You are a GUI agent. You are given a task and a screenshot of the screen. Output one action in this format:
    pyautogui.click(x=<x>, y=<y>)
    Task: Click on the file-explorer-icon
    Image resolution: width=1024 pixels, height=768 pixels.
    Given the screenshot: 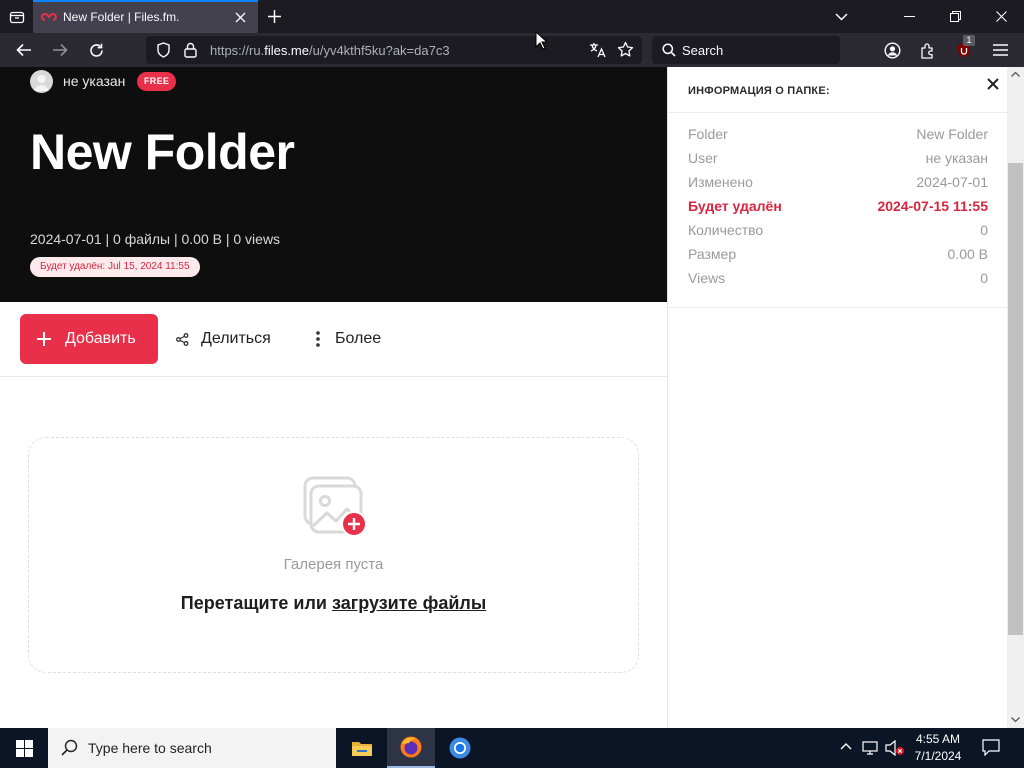 What is the action you would take?
    pyautogui.click(x=362, y=748)
    